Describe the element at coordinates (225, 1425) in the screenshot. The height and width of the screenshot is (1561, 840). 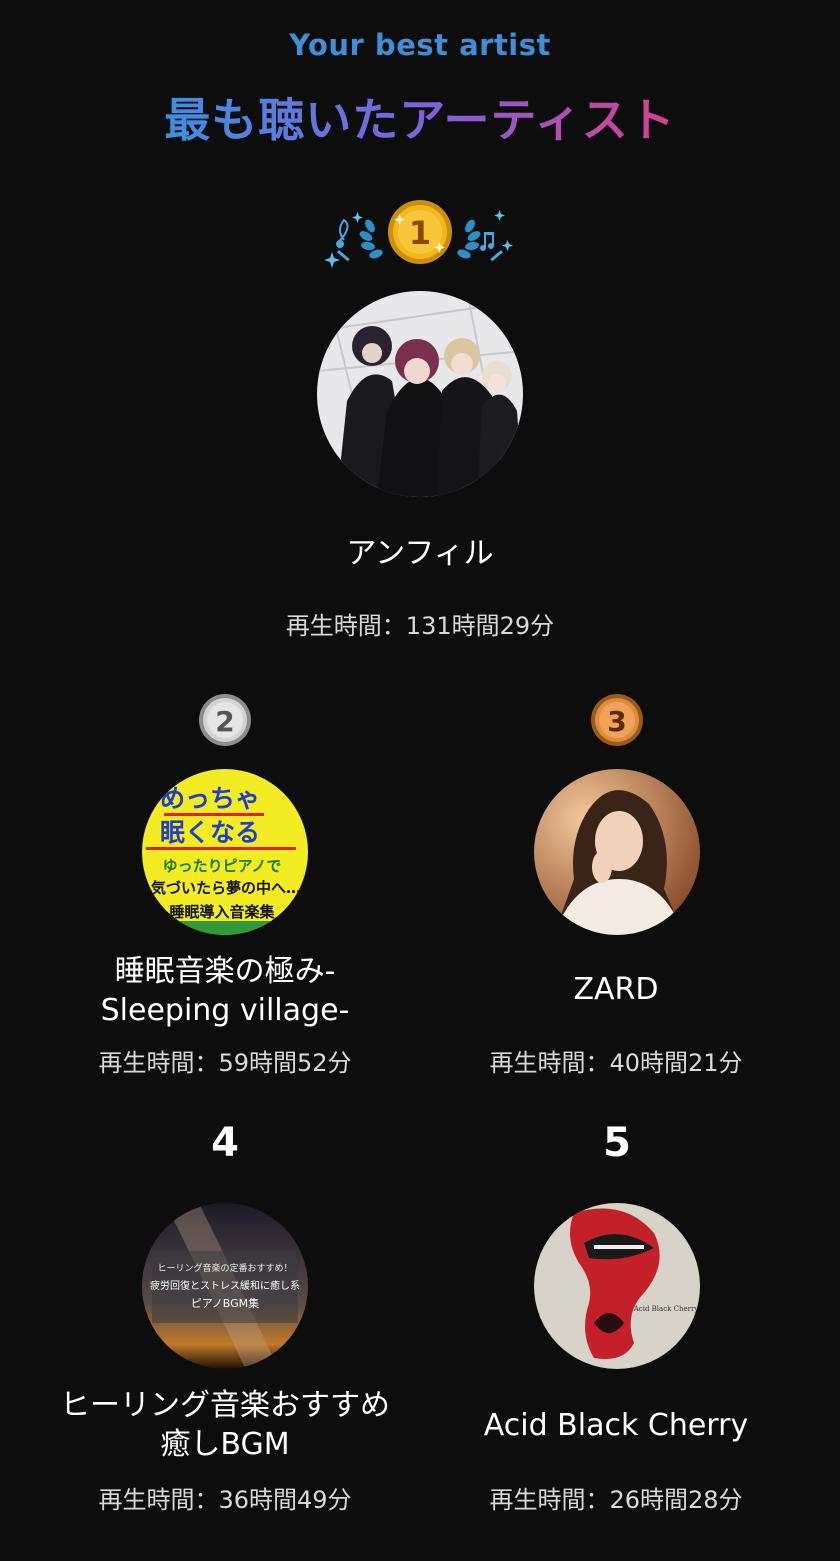
I see `artist-name-4: ヒーリング音楽おすすめ癒しBGM` at that location.